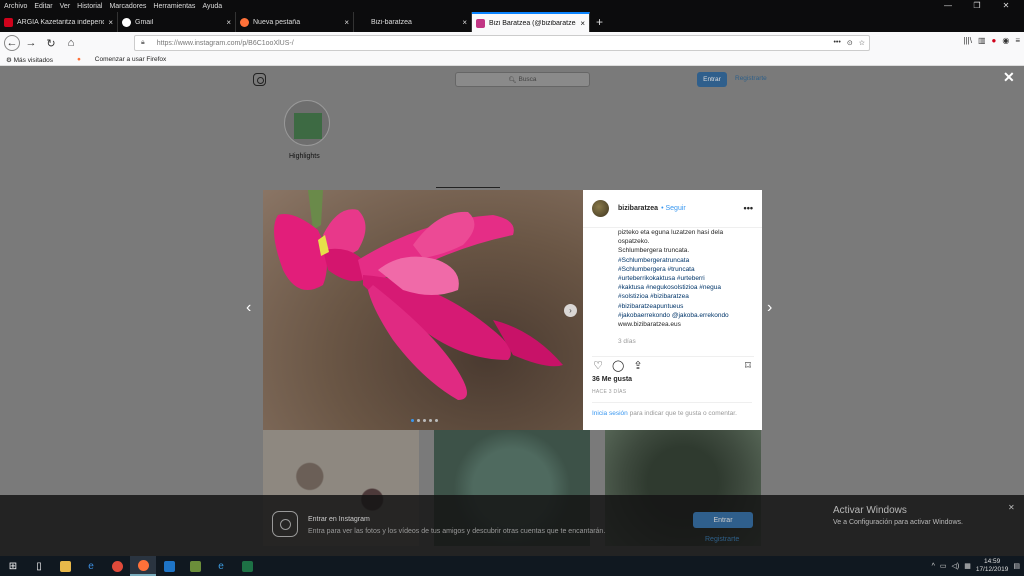  What do you see at coordinates (955, 566) in the screenshot?
I see `volume-icon: ◁)` at bounding box center [955, 566].